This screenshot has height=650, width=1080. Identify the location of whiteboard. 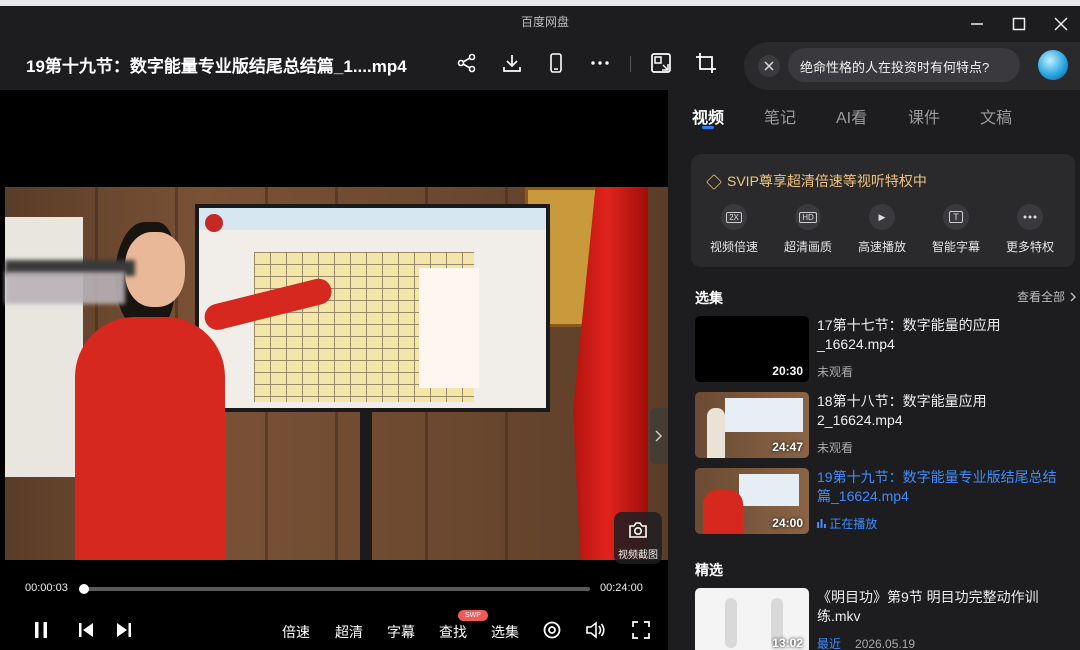
(44, 347).